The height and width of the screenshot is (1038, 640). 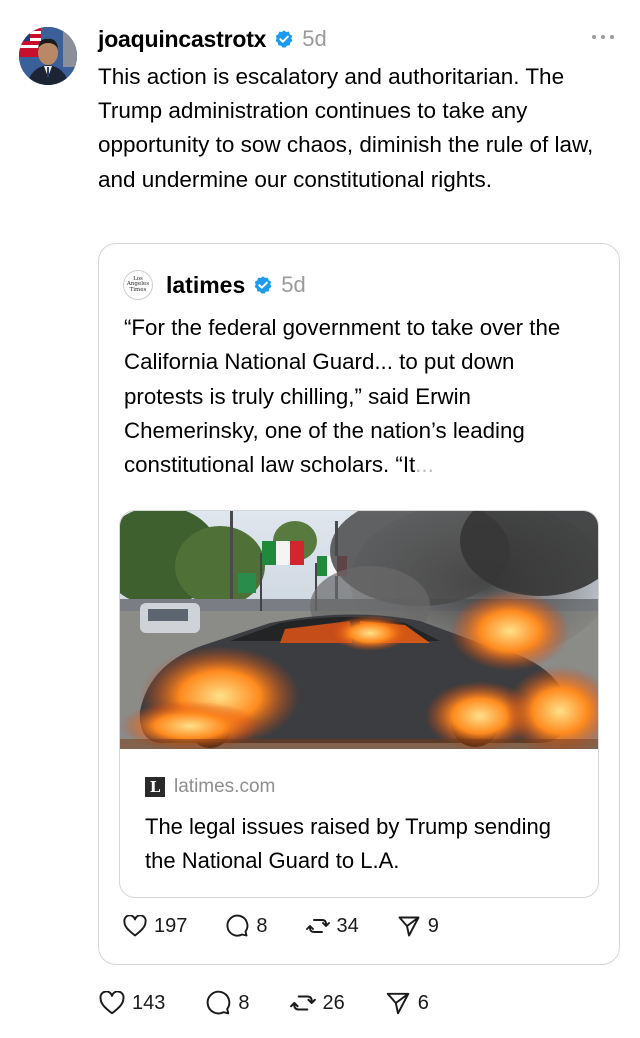 I want to click on author-avatar, so click(x=48, y=56).